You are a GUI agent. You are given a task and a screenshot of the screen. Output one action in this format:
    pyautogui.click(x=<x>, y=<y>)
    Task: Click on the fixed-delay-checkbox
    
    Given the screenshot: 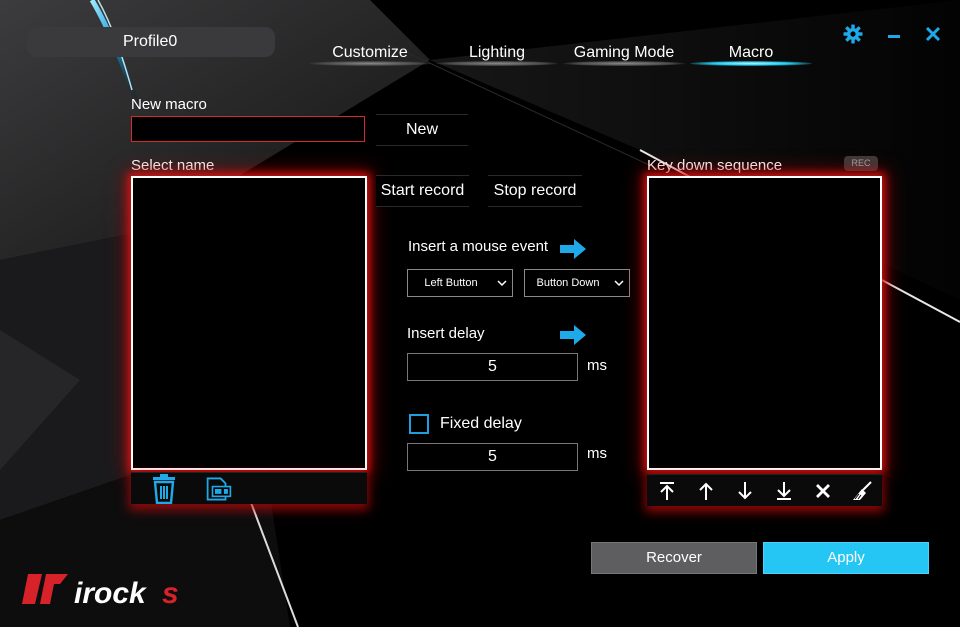 What is the action you would take?
    pyautogui.click(x=419, y=424)
    